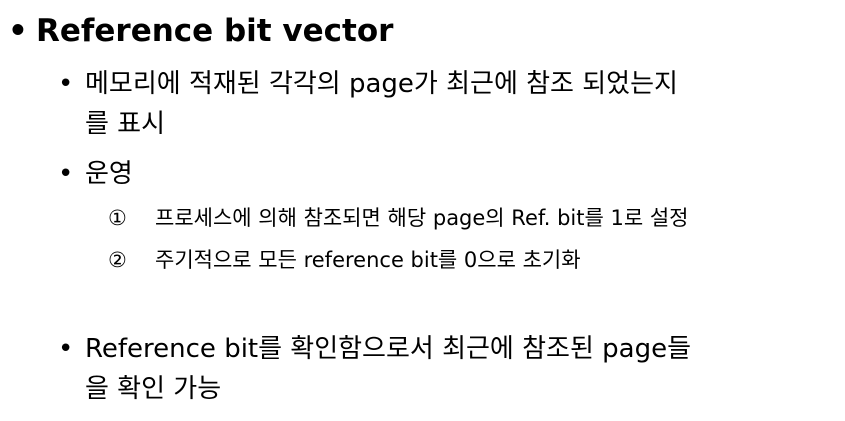 This screenshot has width=845, height=421. I want to click on step-marker: ①, so click(117, 218).